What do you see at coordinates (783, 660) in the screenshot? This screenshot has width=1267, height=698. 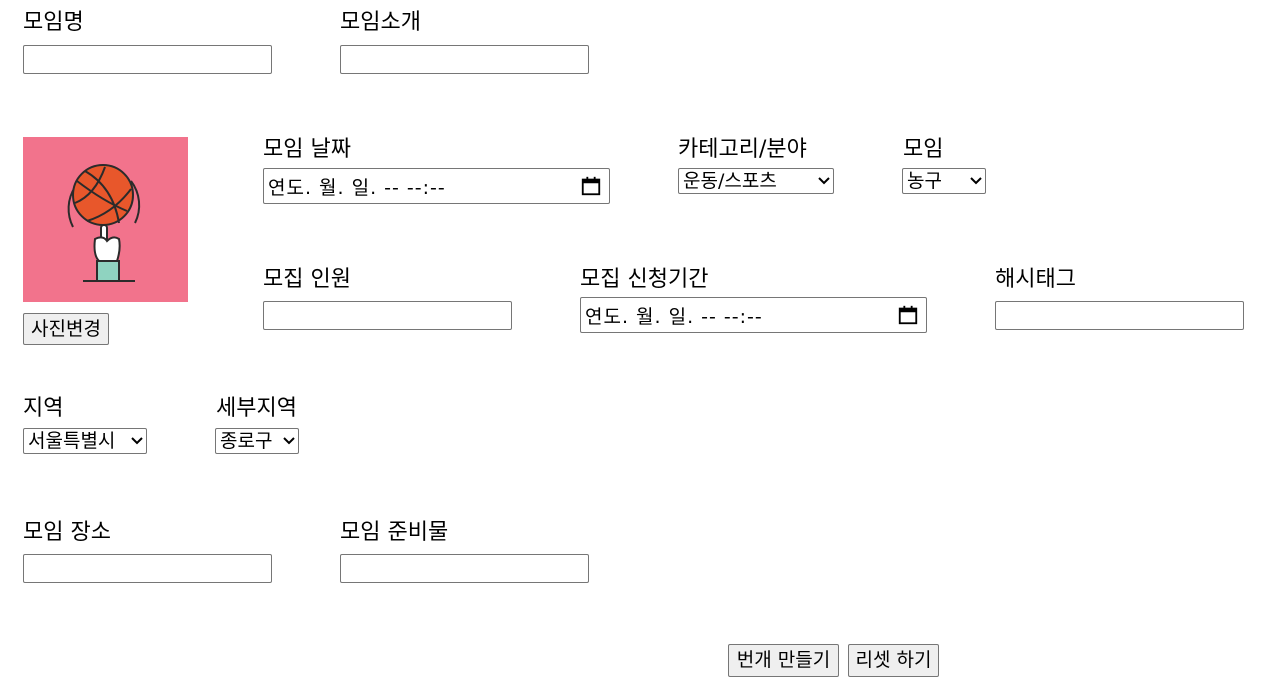 I see `create-button: 번개 만들기` at bounding box center [783, 660].